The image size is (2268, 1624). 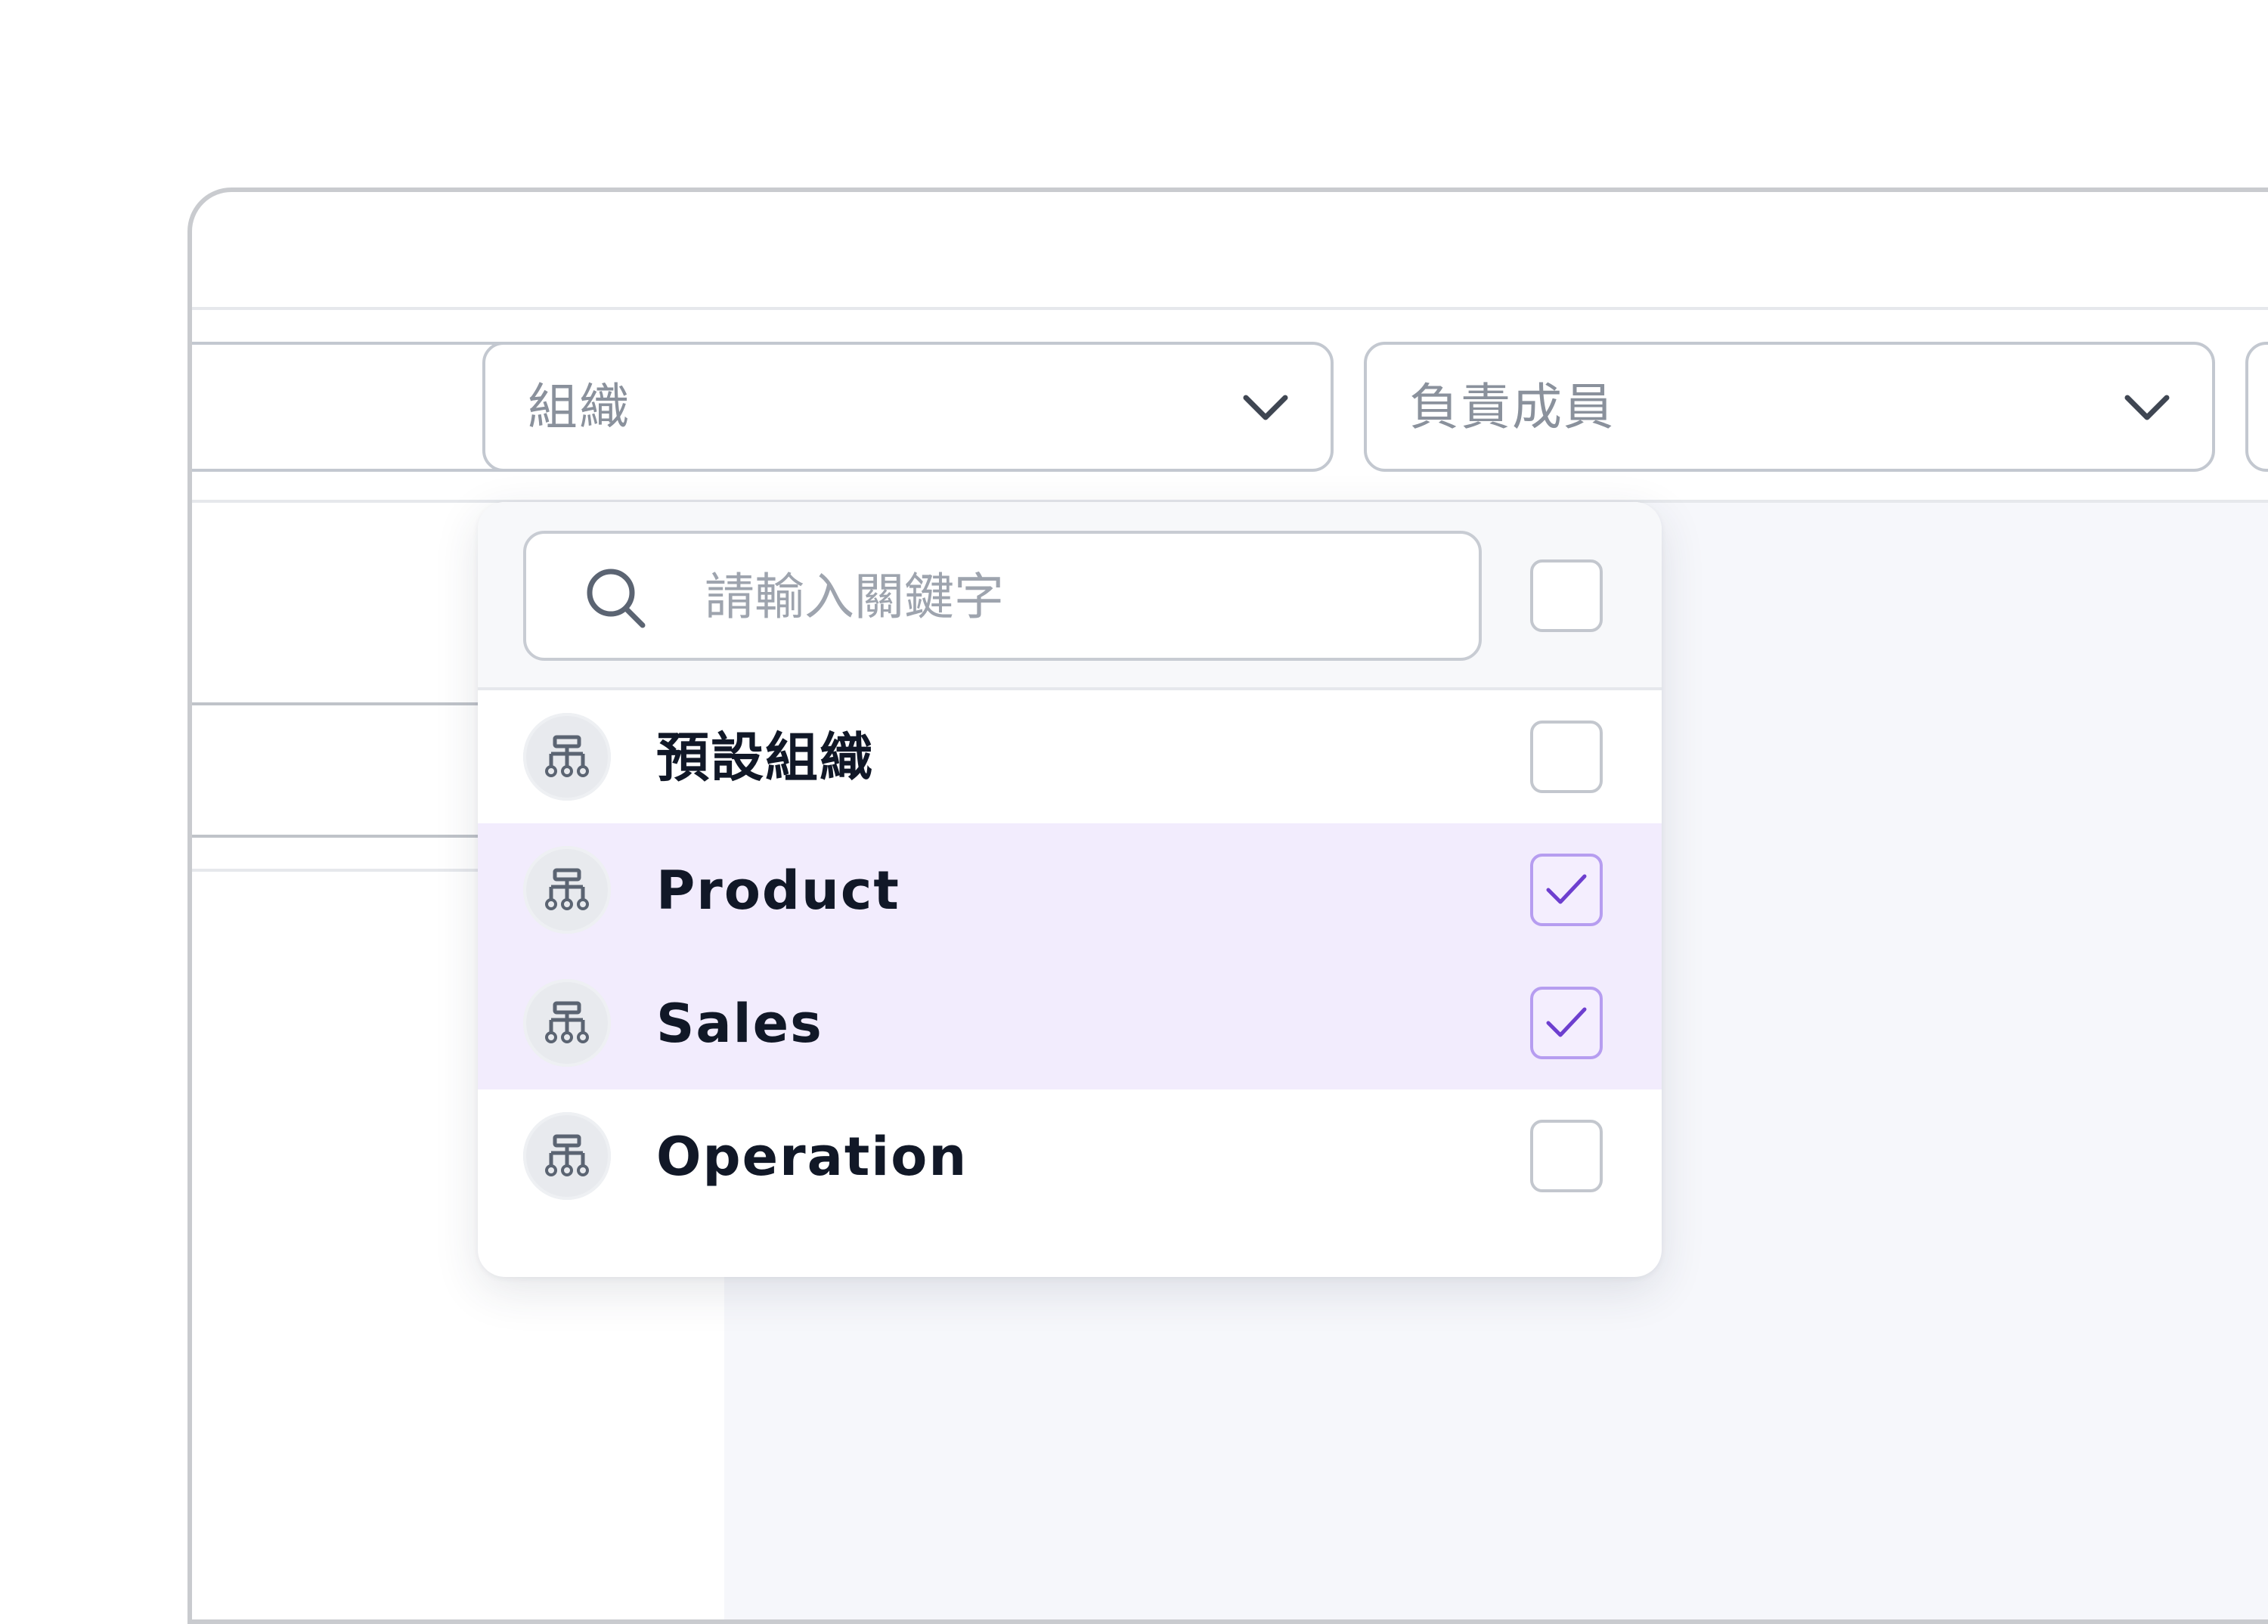 I want to click on search-input, so click(x=1068, y=597).